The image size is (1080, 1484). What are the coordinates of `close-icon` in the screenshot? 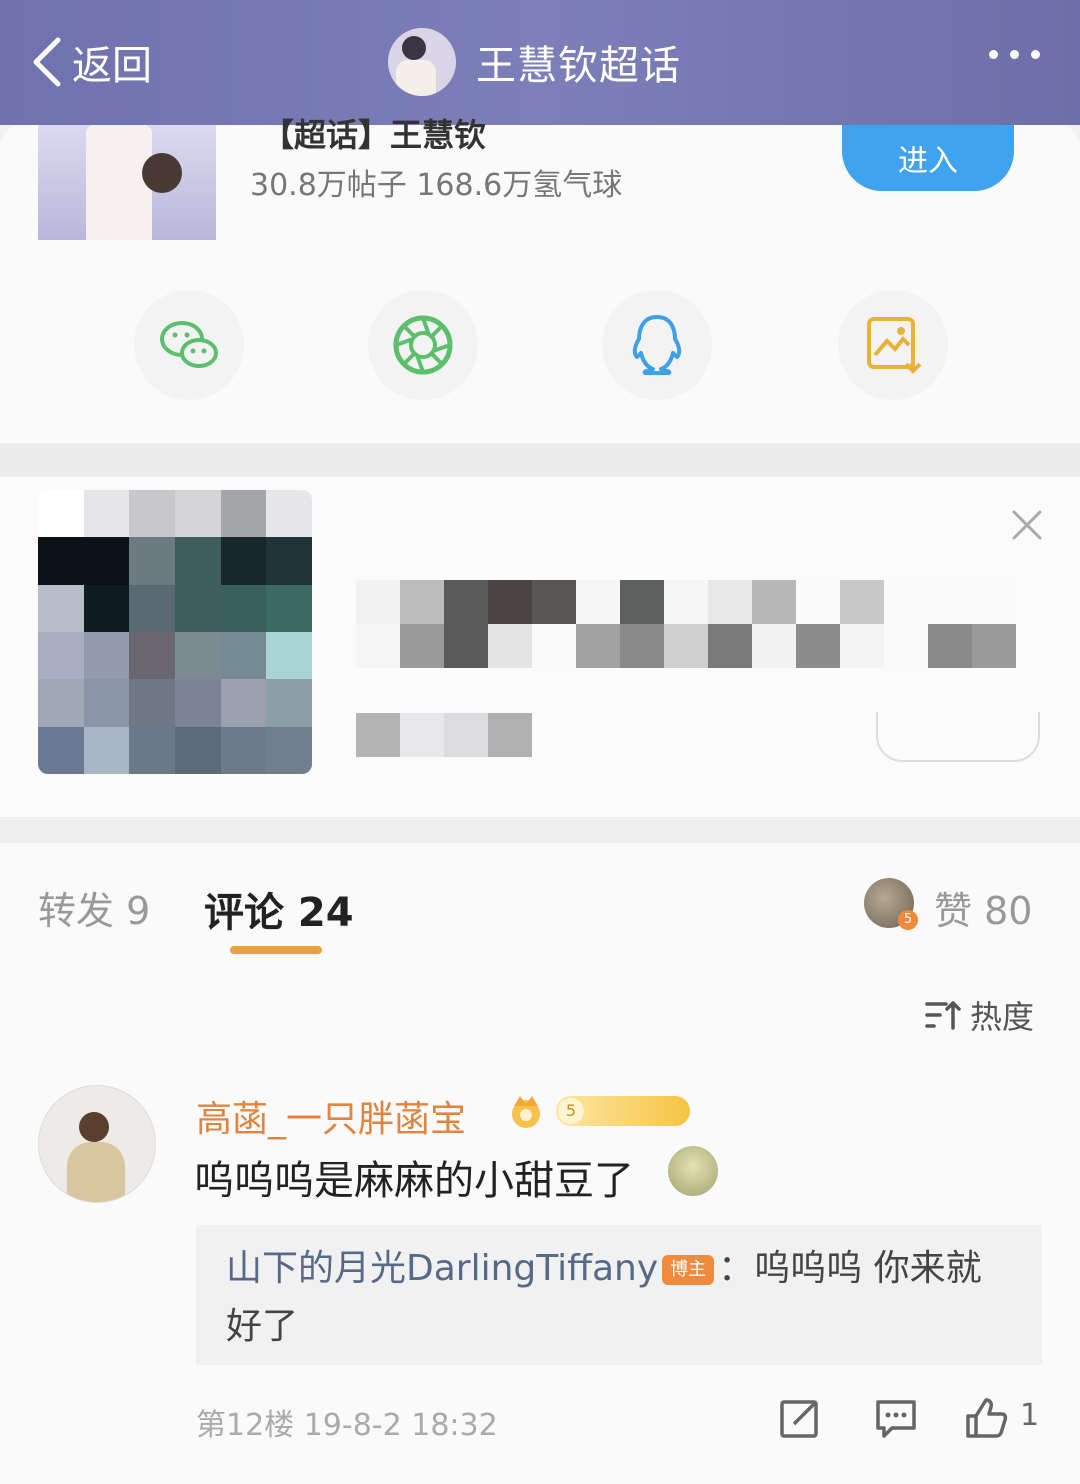 It's located at (1027, 525).